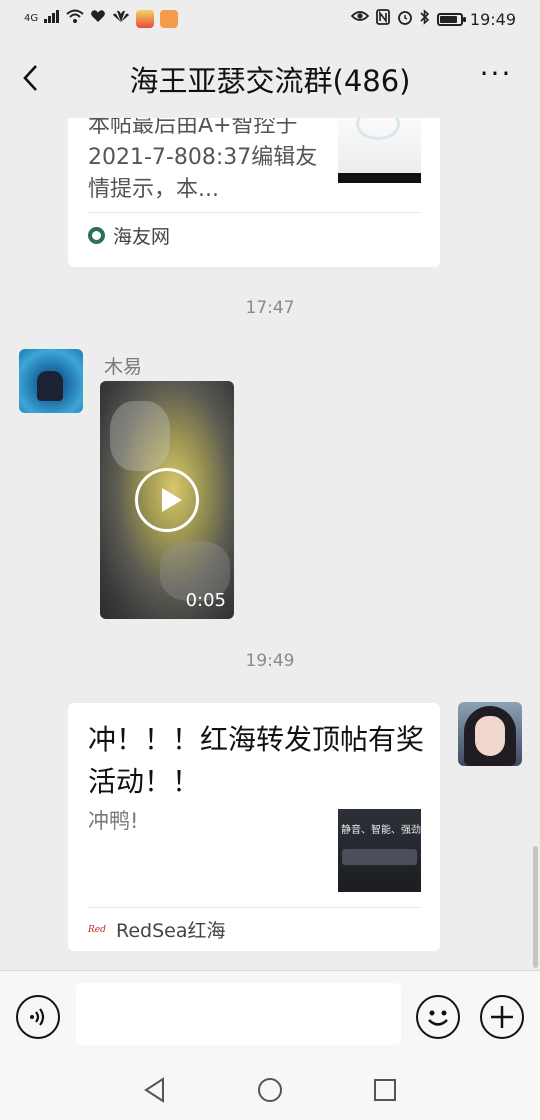  I want to click on play-icon, so click(167, 500).